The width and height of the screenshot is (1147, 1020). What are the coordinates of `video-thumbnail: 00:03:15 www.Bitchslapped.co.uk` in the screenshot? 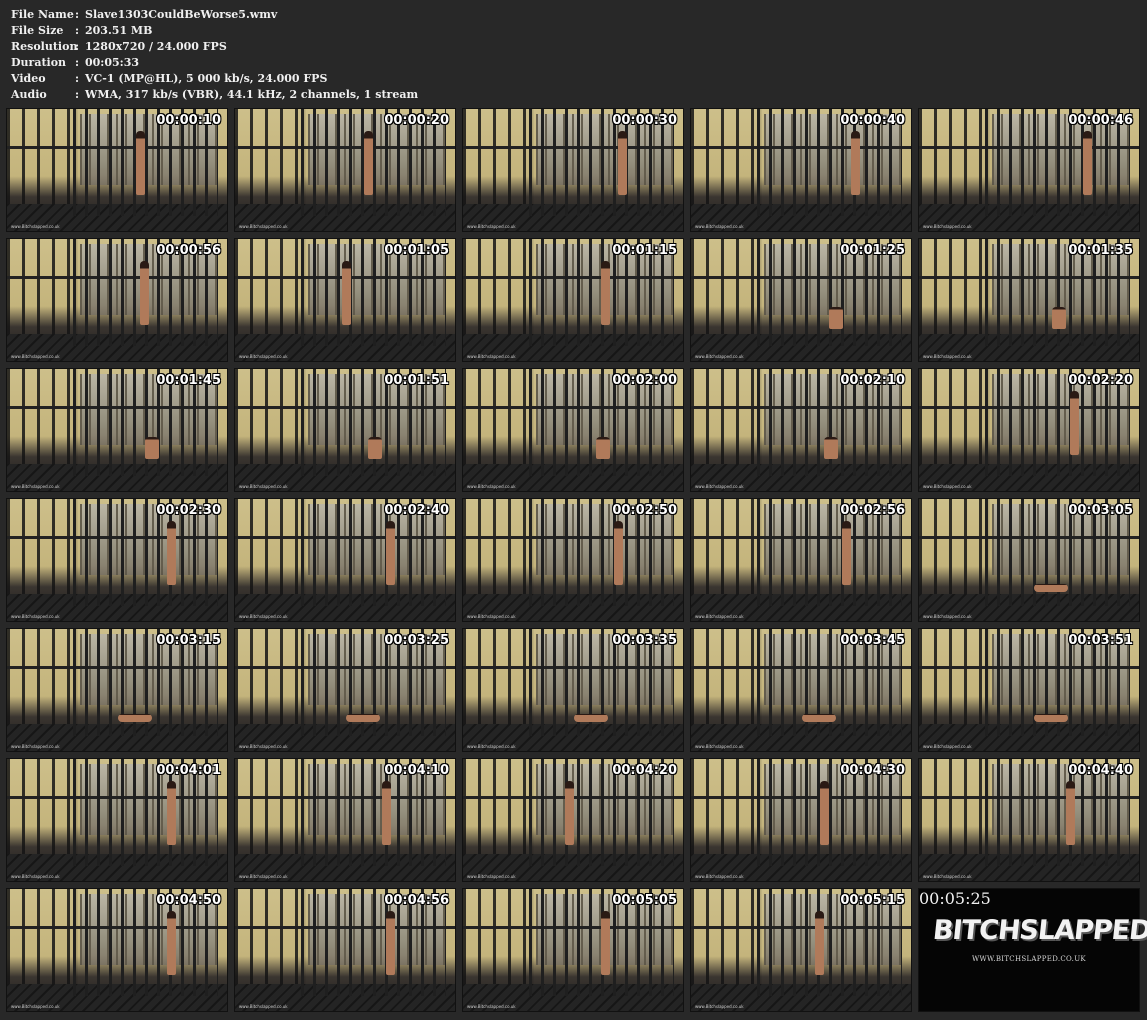 It's located at (117, 690).